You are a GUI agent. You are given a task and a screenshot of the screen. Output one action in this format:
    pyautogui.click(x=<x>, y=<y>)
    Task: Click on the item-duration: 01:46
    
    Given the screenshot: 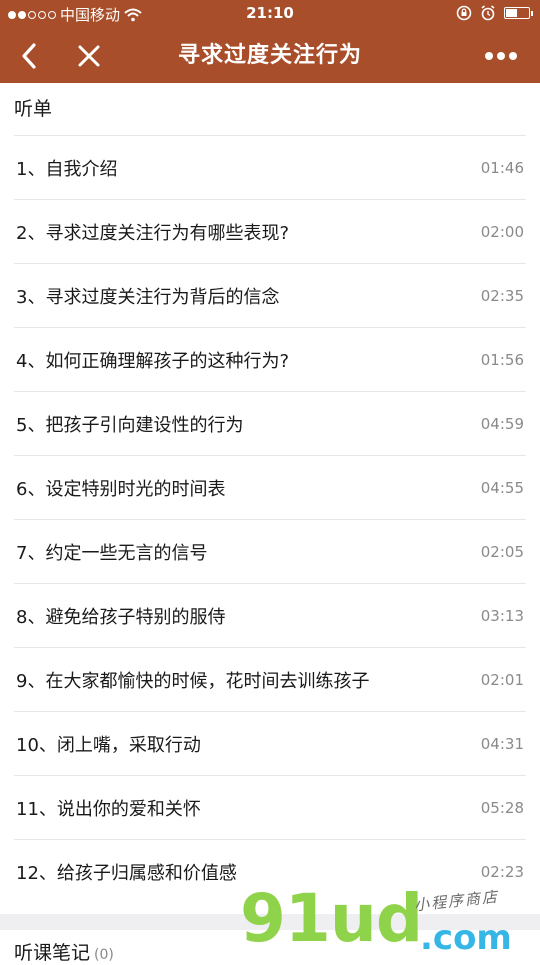 What is the action you would take?
    pyautogui.click(x=502, y=167)
    